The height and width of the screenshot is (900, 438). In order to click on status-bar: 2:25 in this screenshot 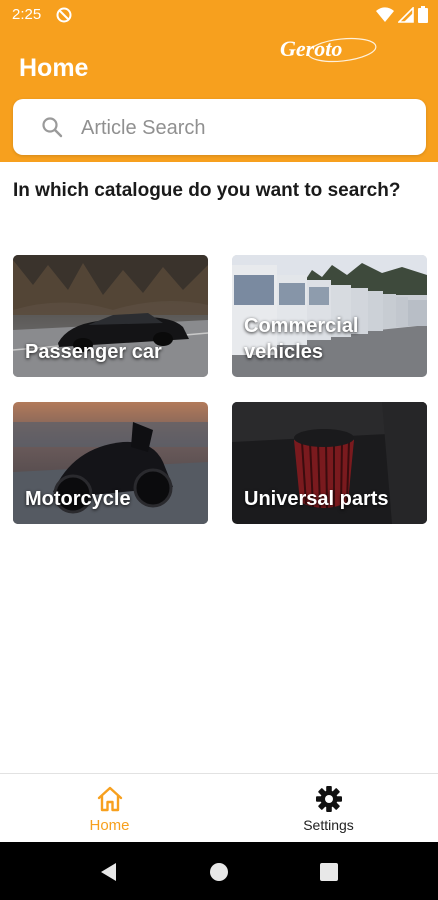, I will do `click(219, 16)`.